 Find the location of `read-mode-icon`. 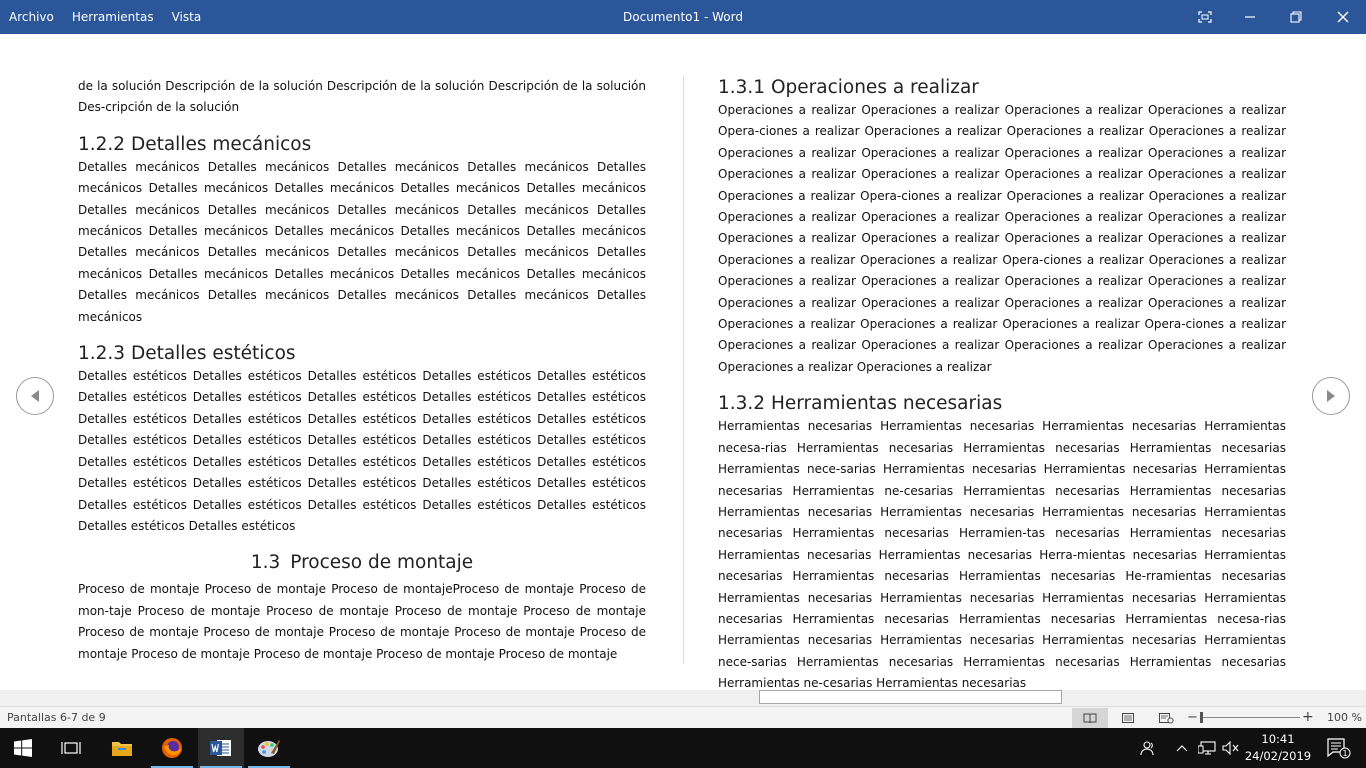

read-mode-icon is located at coordinates (1090, 718).